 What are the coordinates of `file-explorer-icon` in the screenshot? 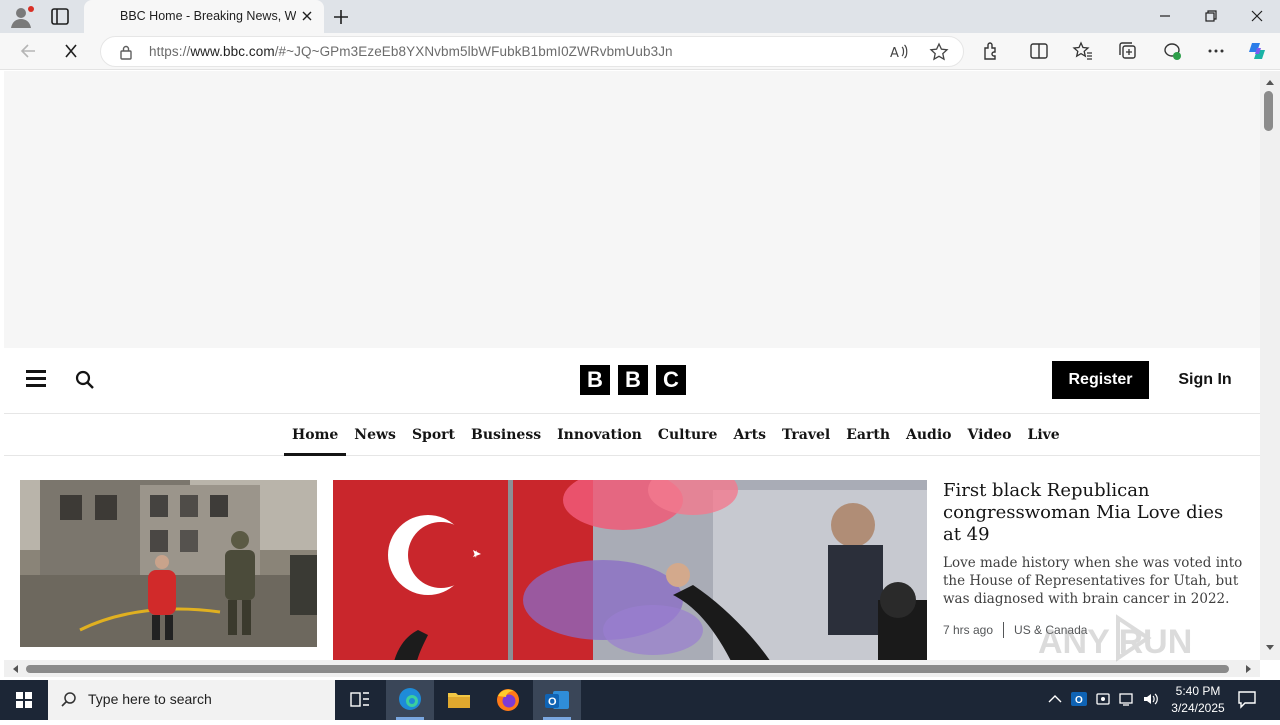 It's located at (459, 700).